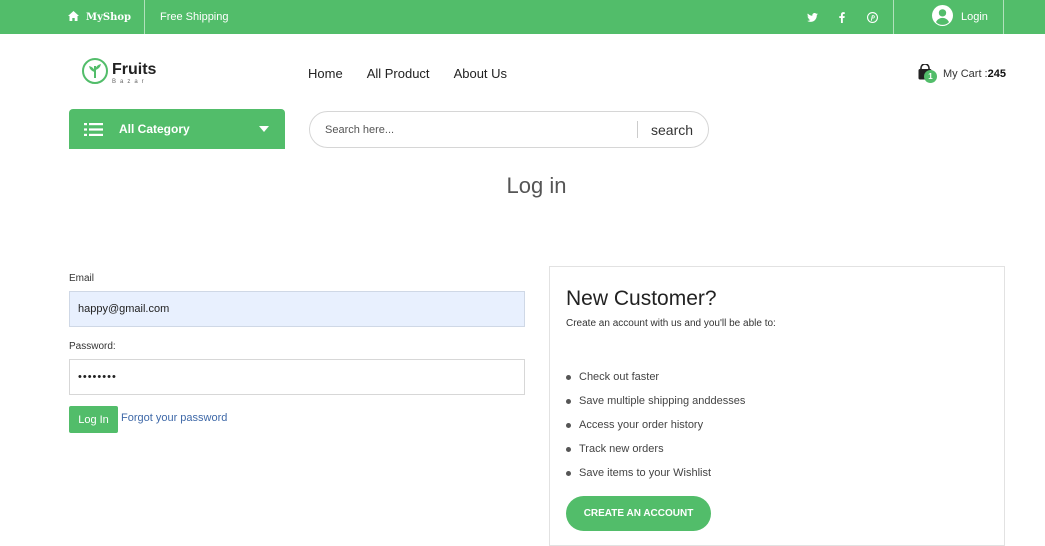  I want to click on benefit-text: Check out faster, so click(619, 377).